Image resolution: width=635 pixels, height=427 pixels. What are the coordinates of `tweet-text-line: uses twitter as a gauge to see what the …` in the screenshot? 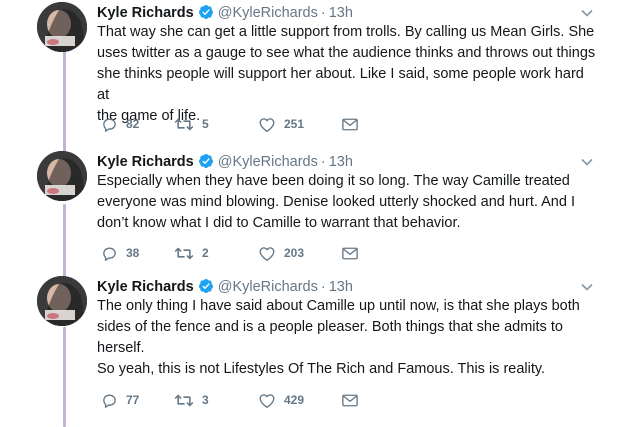 It's located at (346, 53).